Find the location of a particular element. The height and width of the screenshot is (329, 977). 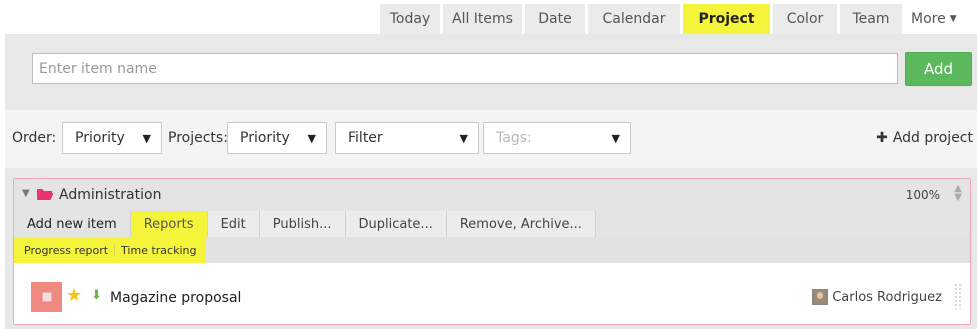

add-project-button: ✚ Add project is located at coordinates (924, 138).